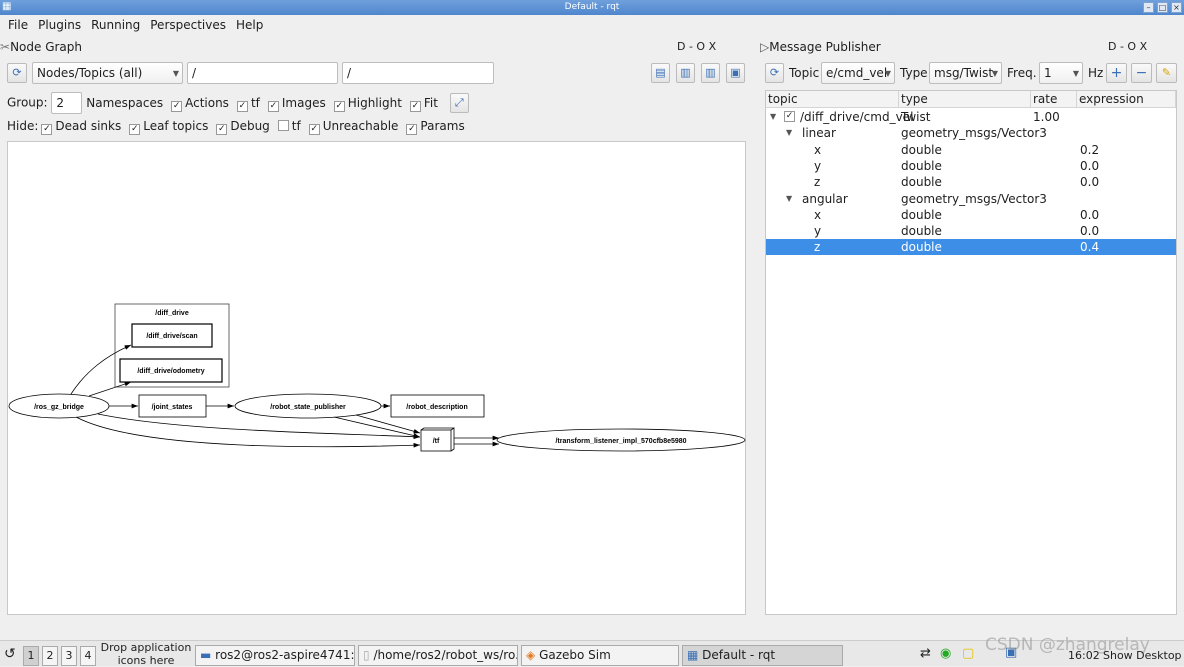 Image resolution: width=1184 pixels, height=667 pixels. I want to click on add-publisher-button: +, so click(1116, 73).